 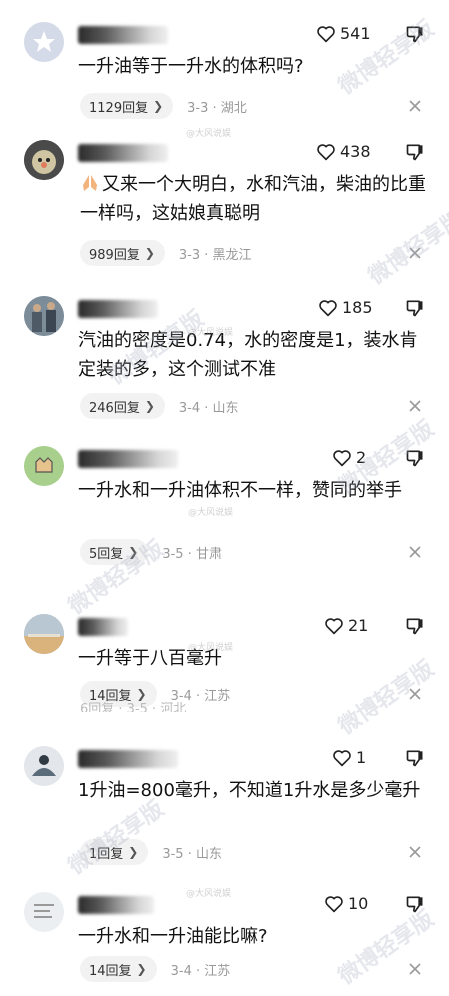 I want to click on comment-text: 又来一个大明白，水和汽油，柴油的比重一样吗，这姑娘真聪明, so click(x=252, y=199).